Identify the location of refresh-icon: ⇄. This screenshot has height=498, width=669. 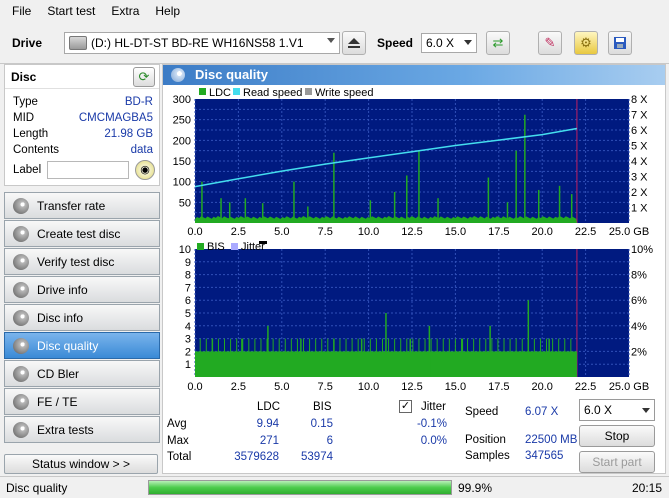
(498, 42).